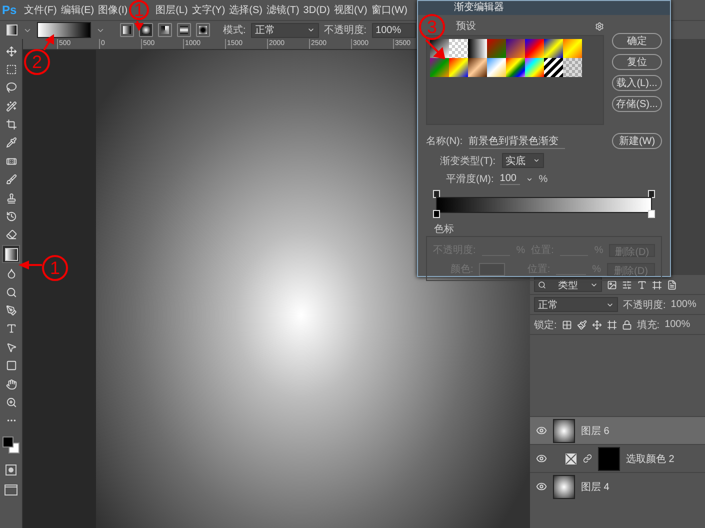  Describe the element at coordinates (389, 10) in the screenshot. I see `menu-item: 窗口(W)` at that location.